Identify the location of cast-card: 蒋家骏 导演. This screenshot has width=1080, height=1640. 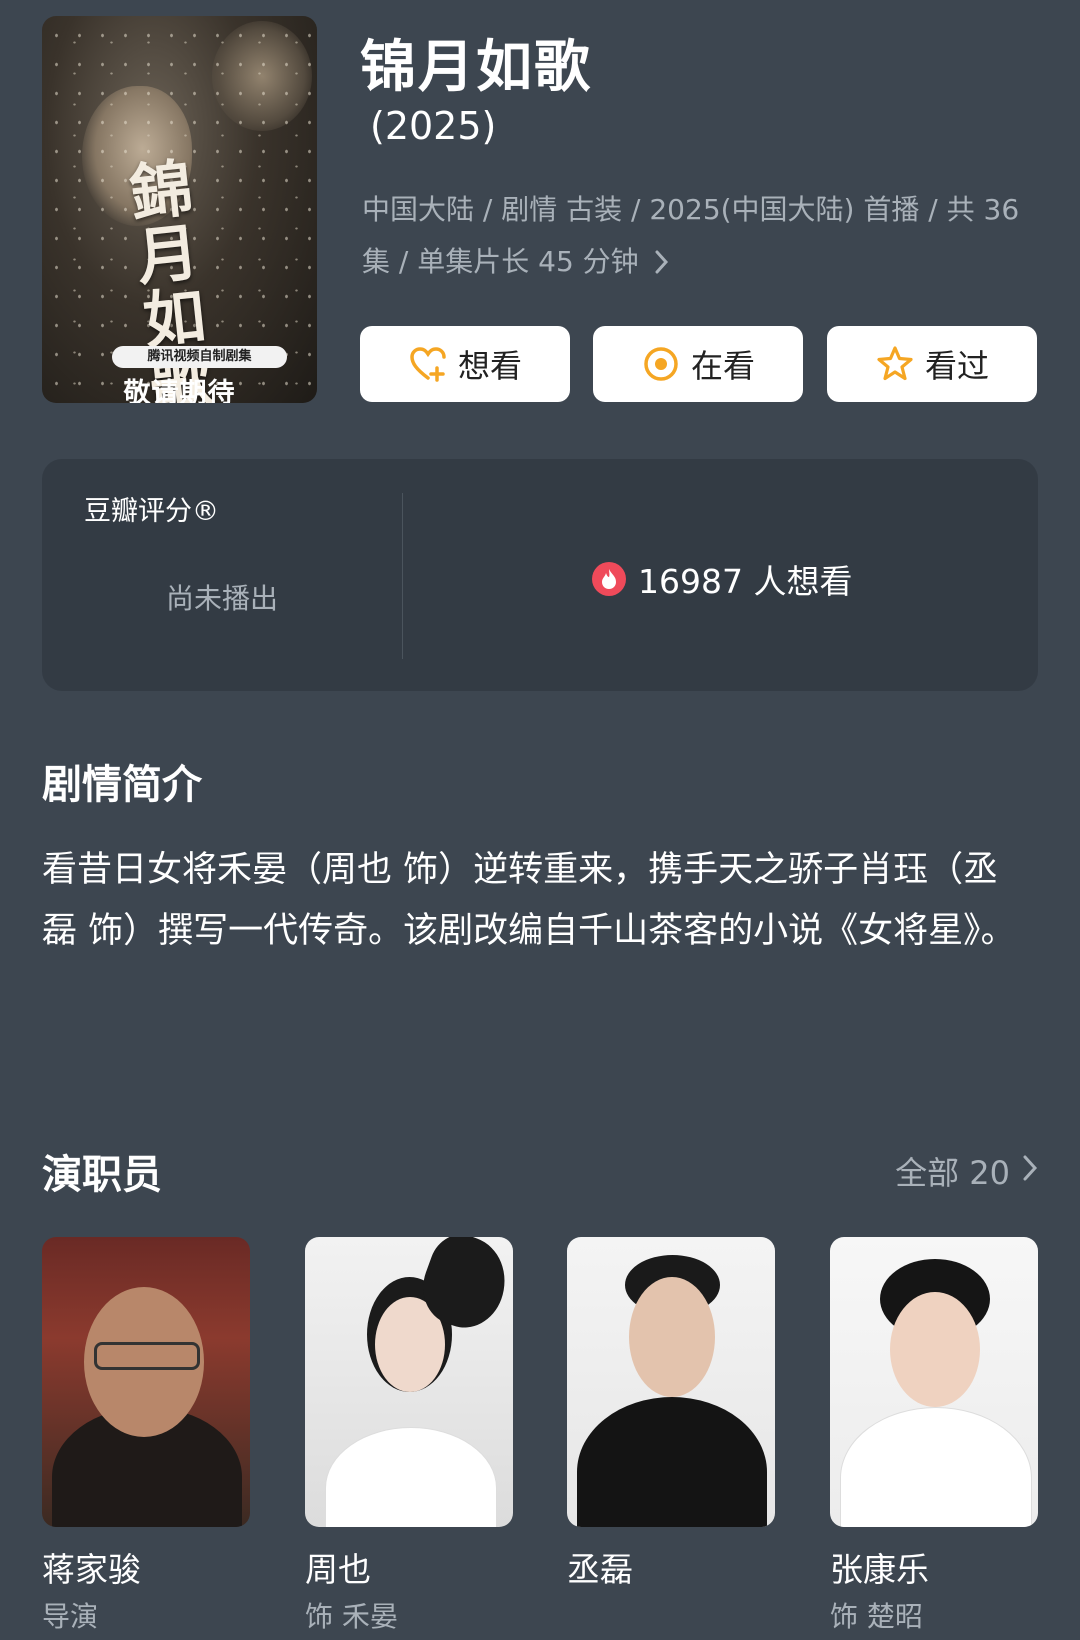
(146, 1436).